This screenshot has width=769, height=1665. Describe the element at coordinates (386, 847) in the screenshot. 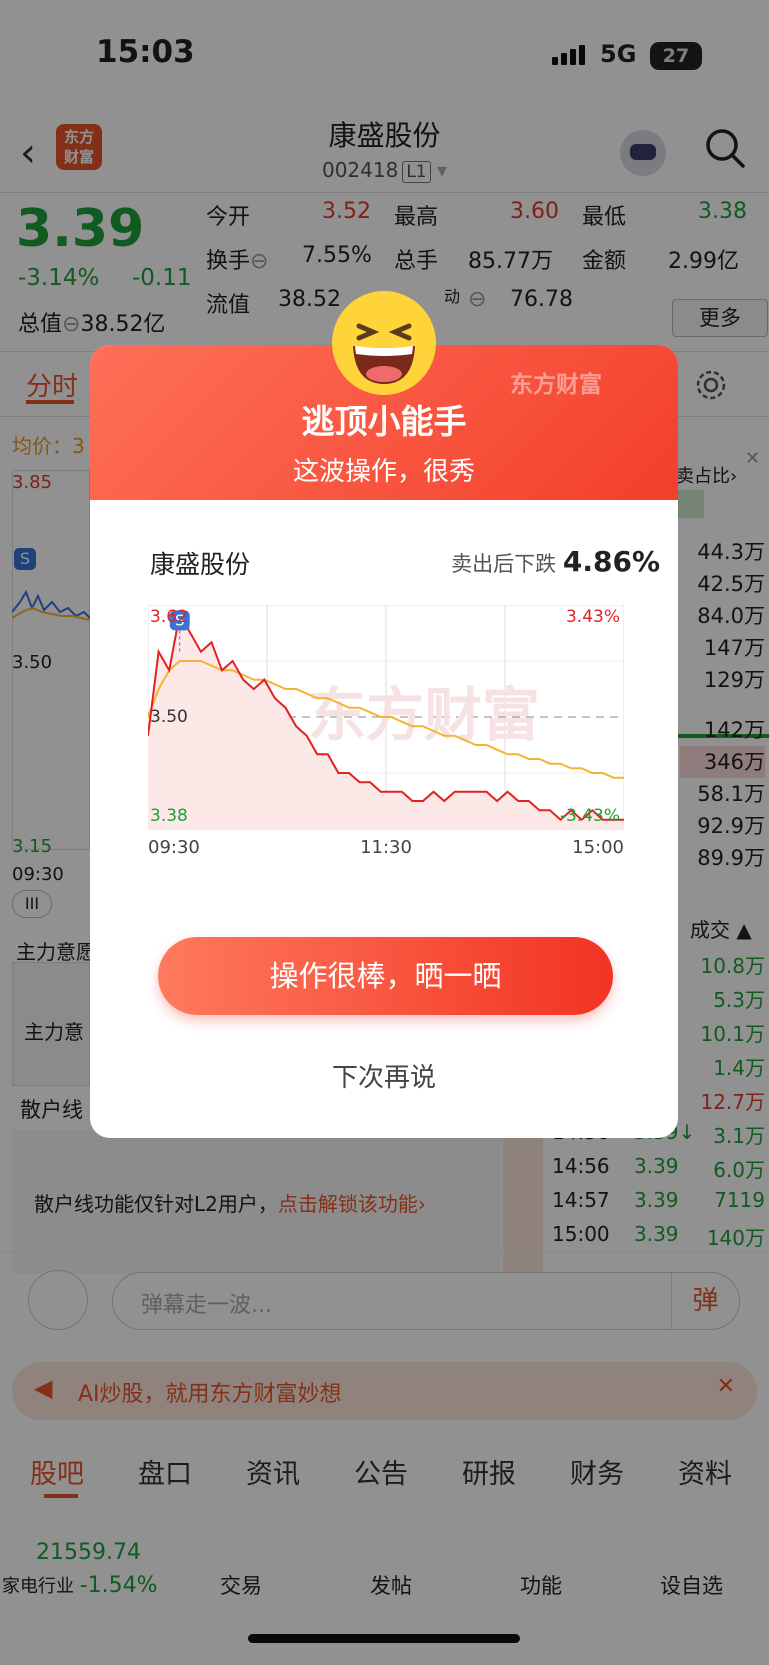

I see `x-tick-mid: 11:30` at that location.